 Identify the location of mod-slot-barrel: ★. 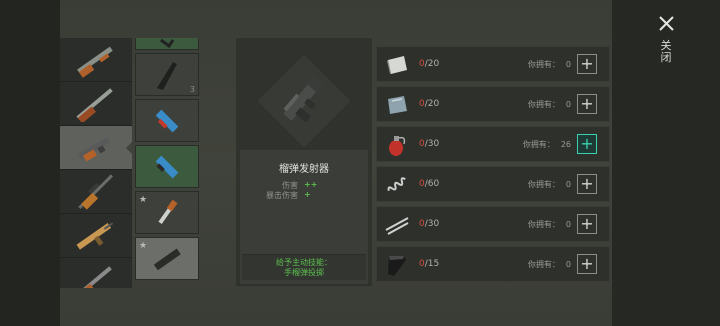
(167, 258).